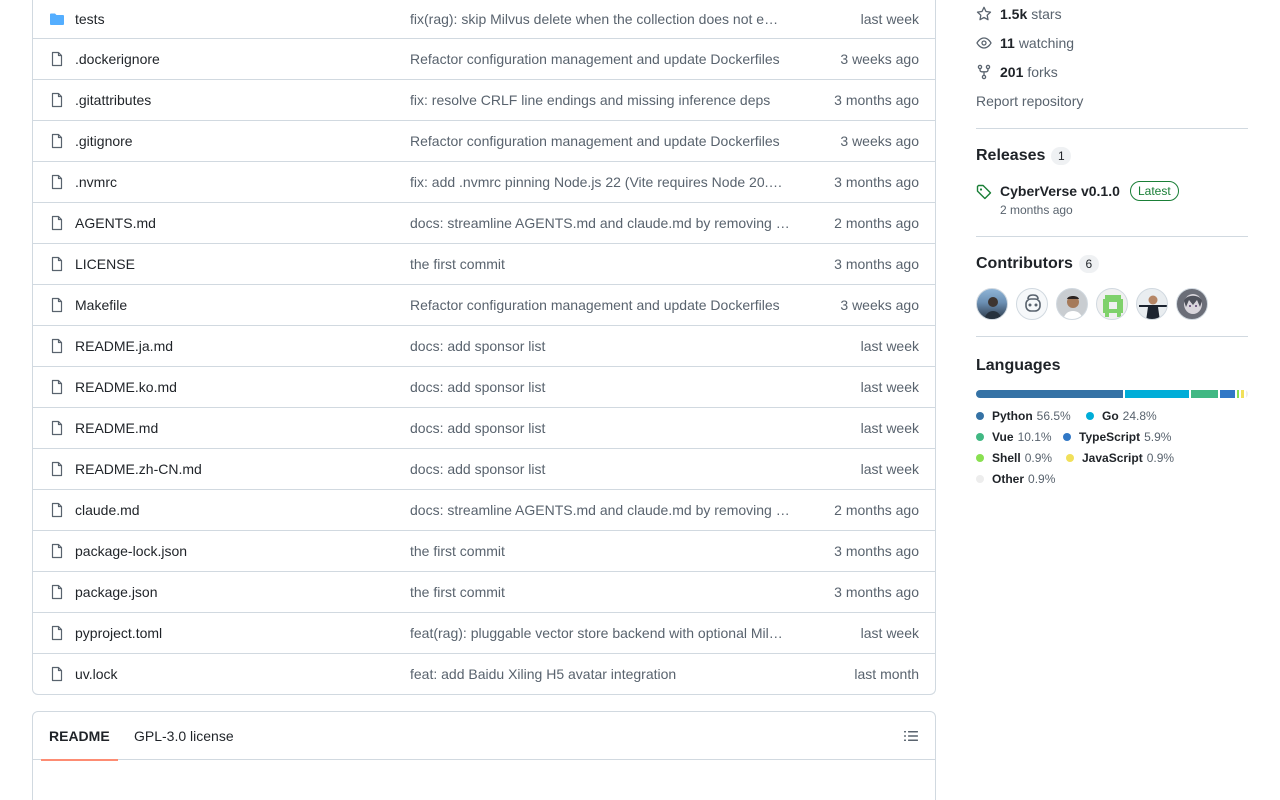 Image resolution: width=1280 pixels, height=800 pixels. Describe the element at coordinates (1006, 458) in the screenshot. I see `language-name: Shell` at that location.